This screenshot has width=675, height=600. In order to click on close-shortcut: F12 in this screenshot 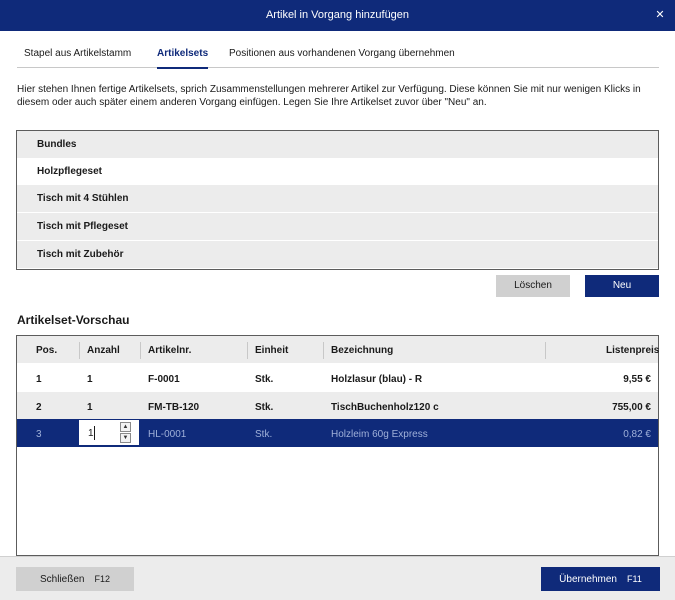, I will do `click(102, 579)`.